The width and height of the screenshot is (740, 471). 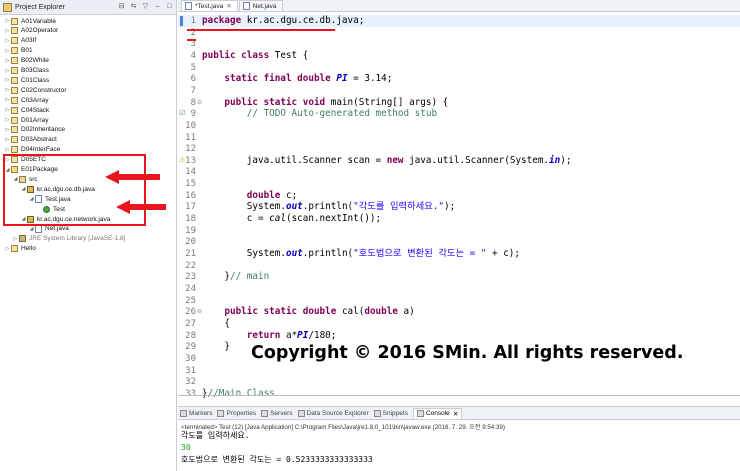 I want to click on tree-item: ▷ B03Class, so click(x=26, y=71).